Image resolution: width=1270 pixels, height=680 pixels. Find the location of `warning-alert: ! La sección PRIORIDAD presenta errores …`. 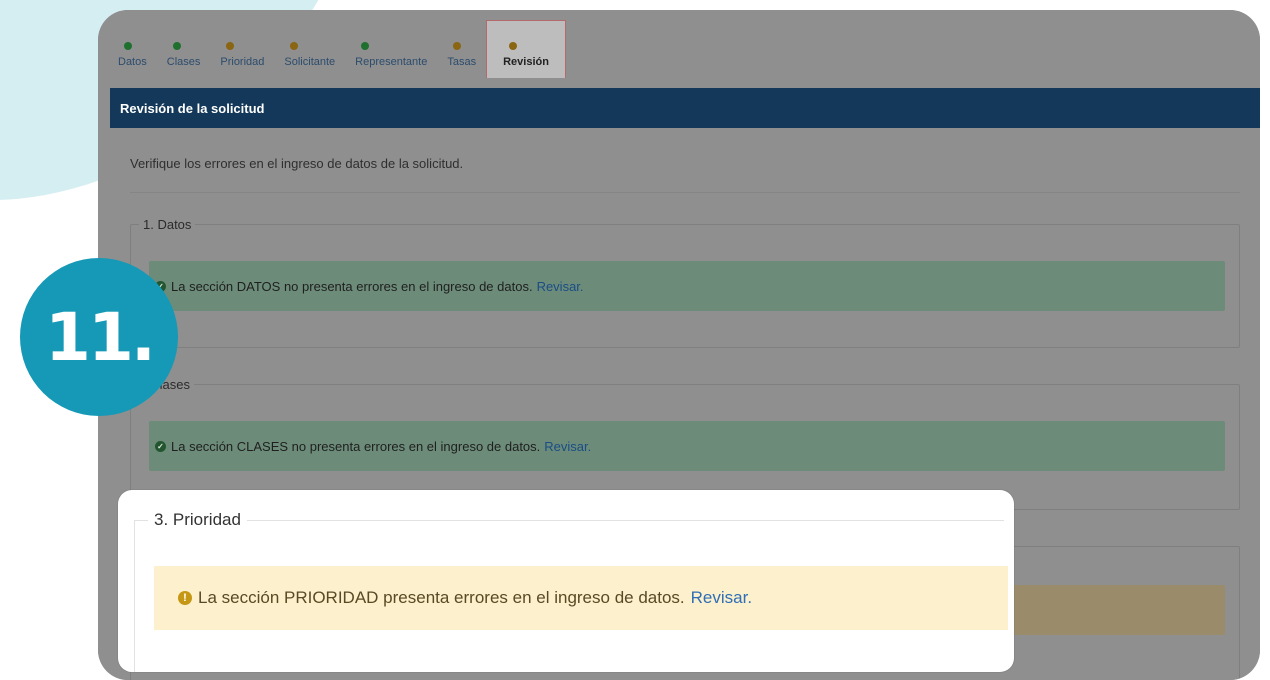

warning-alert: ! La sección PRIORIDAD presenta errores … is located at coordinates (581, 598).